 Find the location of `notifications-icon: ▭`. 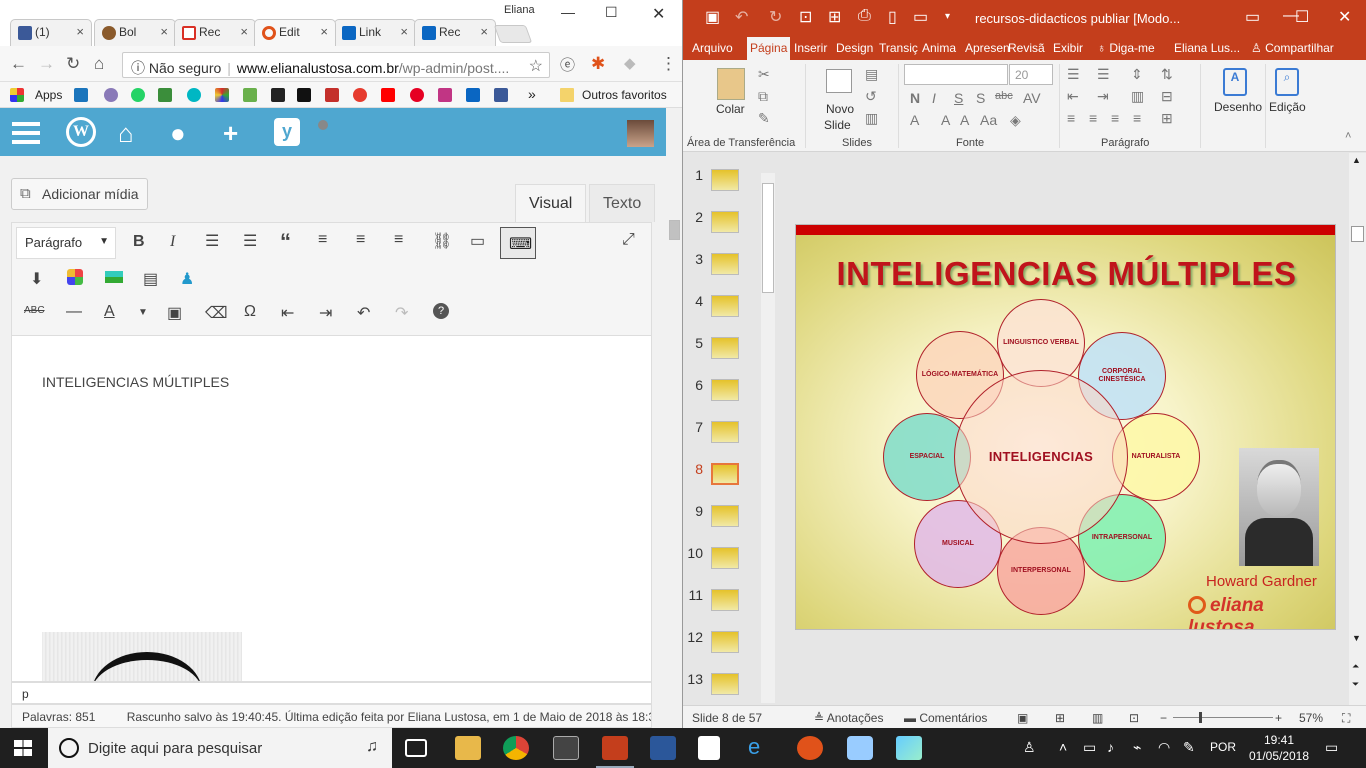

notifications-icon: ▭ is located at coordinates (1331, 747).